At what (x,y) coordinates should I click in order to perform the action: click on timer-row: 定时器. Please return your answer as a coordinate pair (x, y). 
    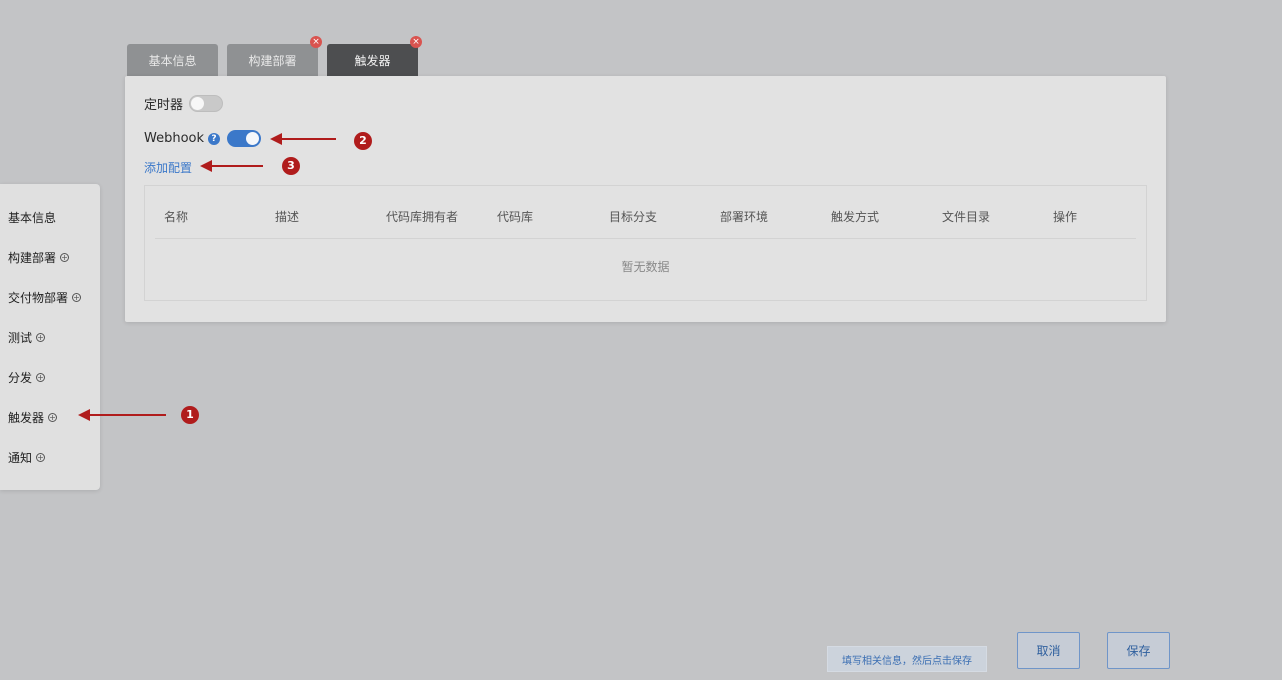
    Looking at the image, I should click on (184, 103).